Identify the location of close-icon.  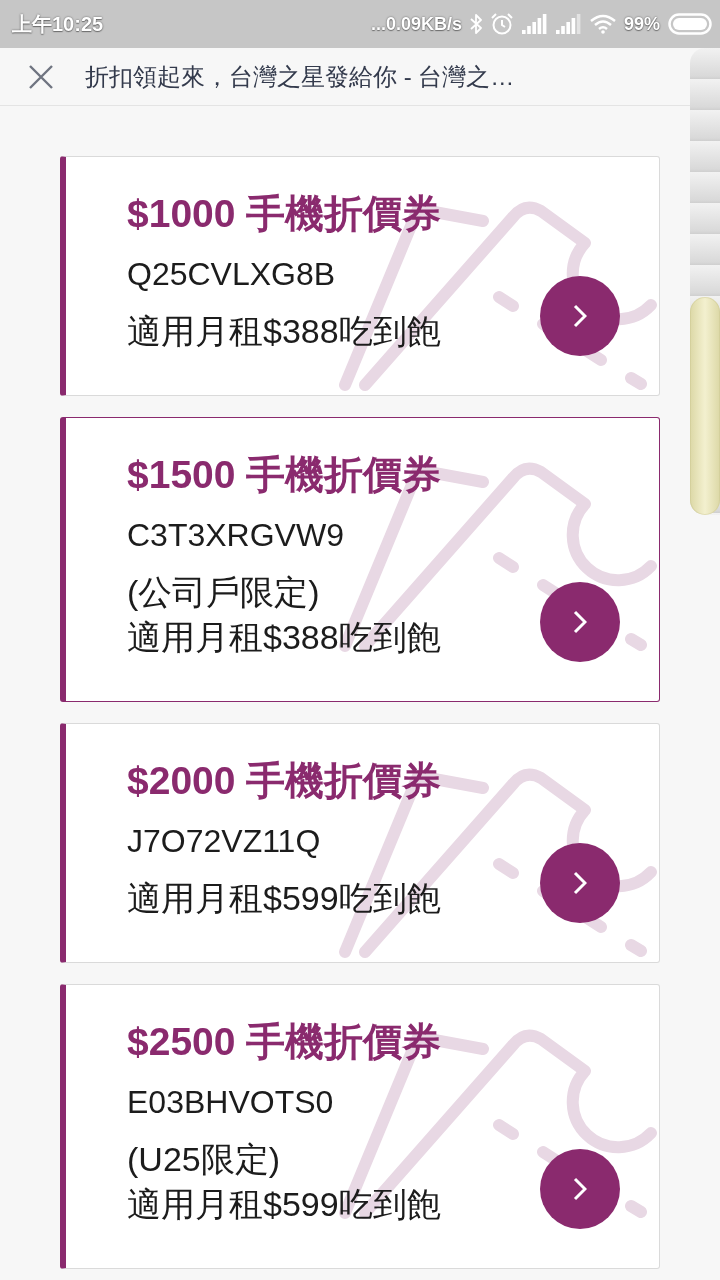
(41, 76).